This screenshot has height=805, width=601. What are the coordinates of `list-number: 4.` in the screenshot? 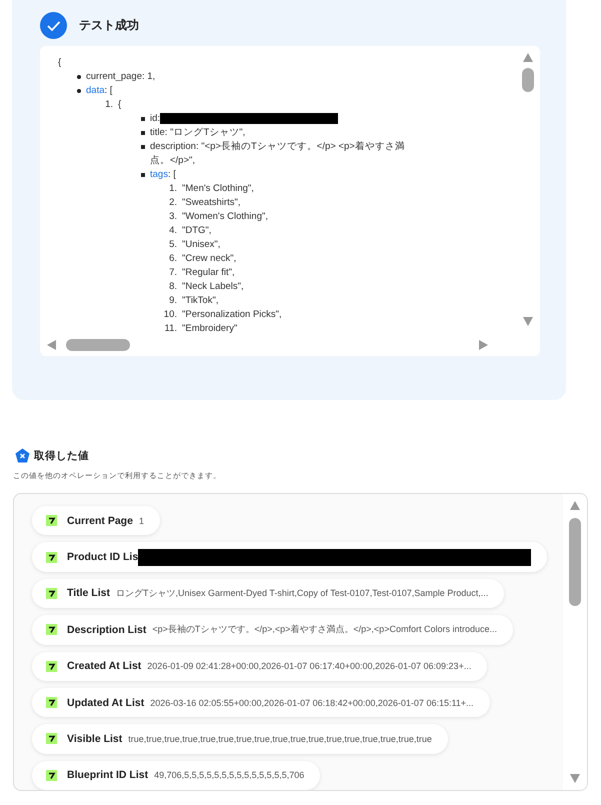 It's located at (173, 231).